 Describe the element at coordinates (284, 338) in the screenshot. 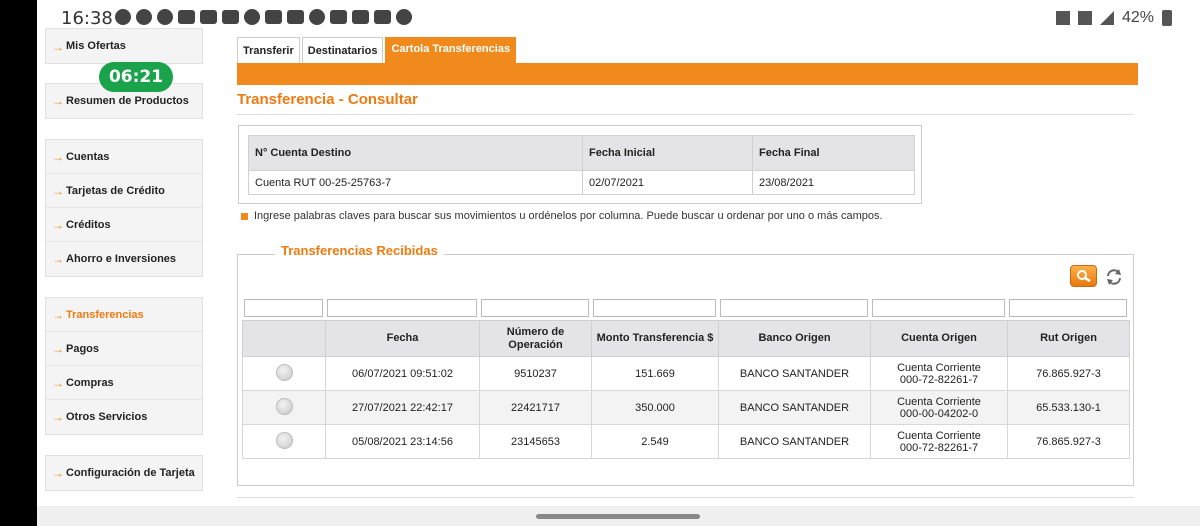

I see `column-header-select` at that location.